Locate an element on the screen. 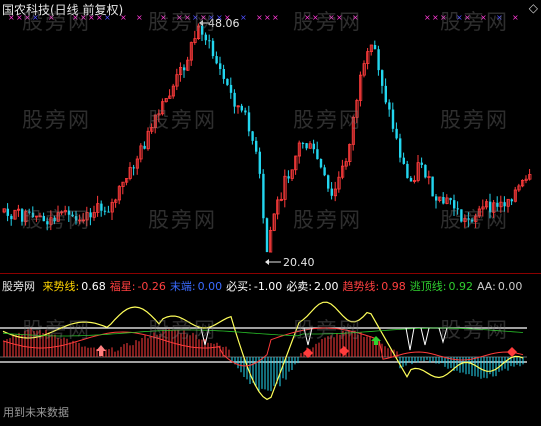  indicator-label: 末端 is located at coordinates (180, 286).